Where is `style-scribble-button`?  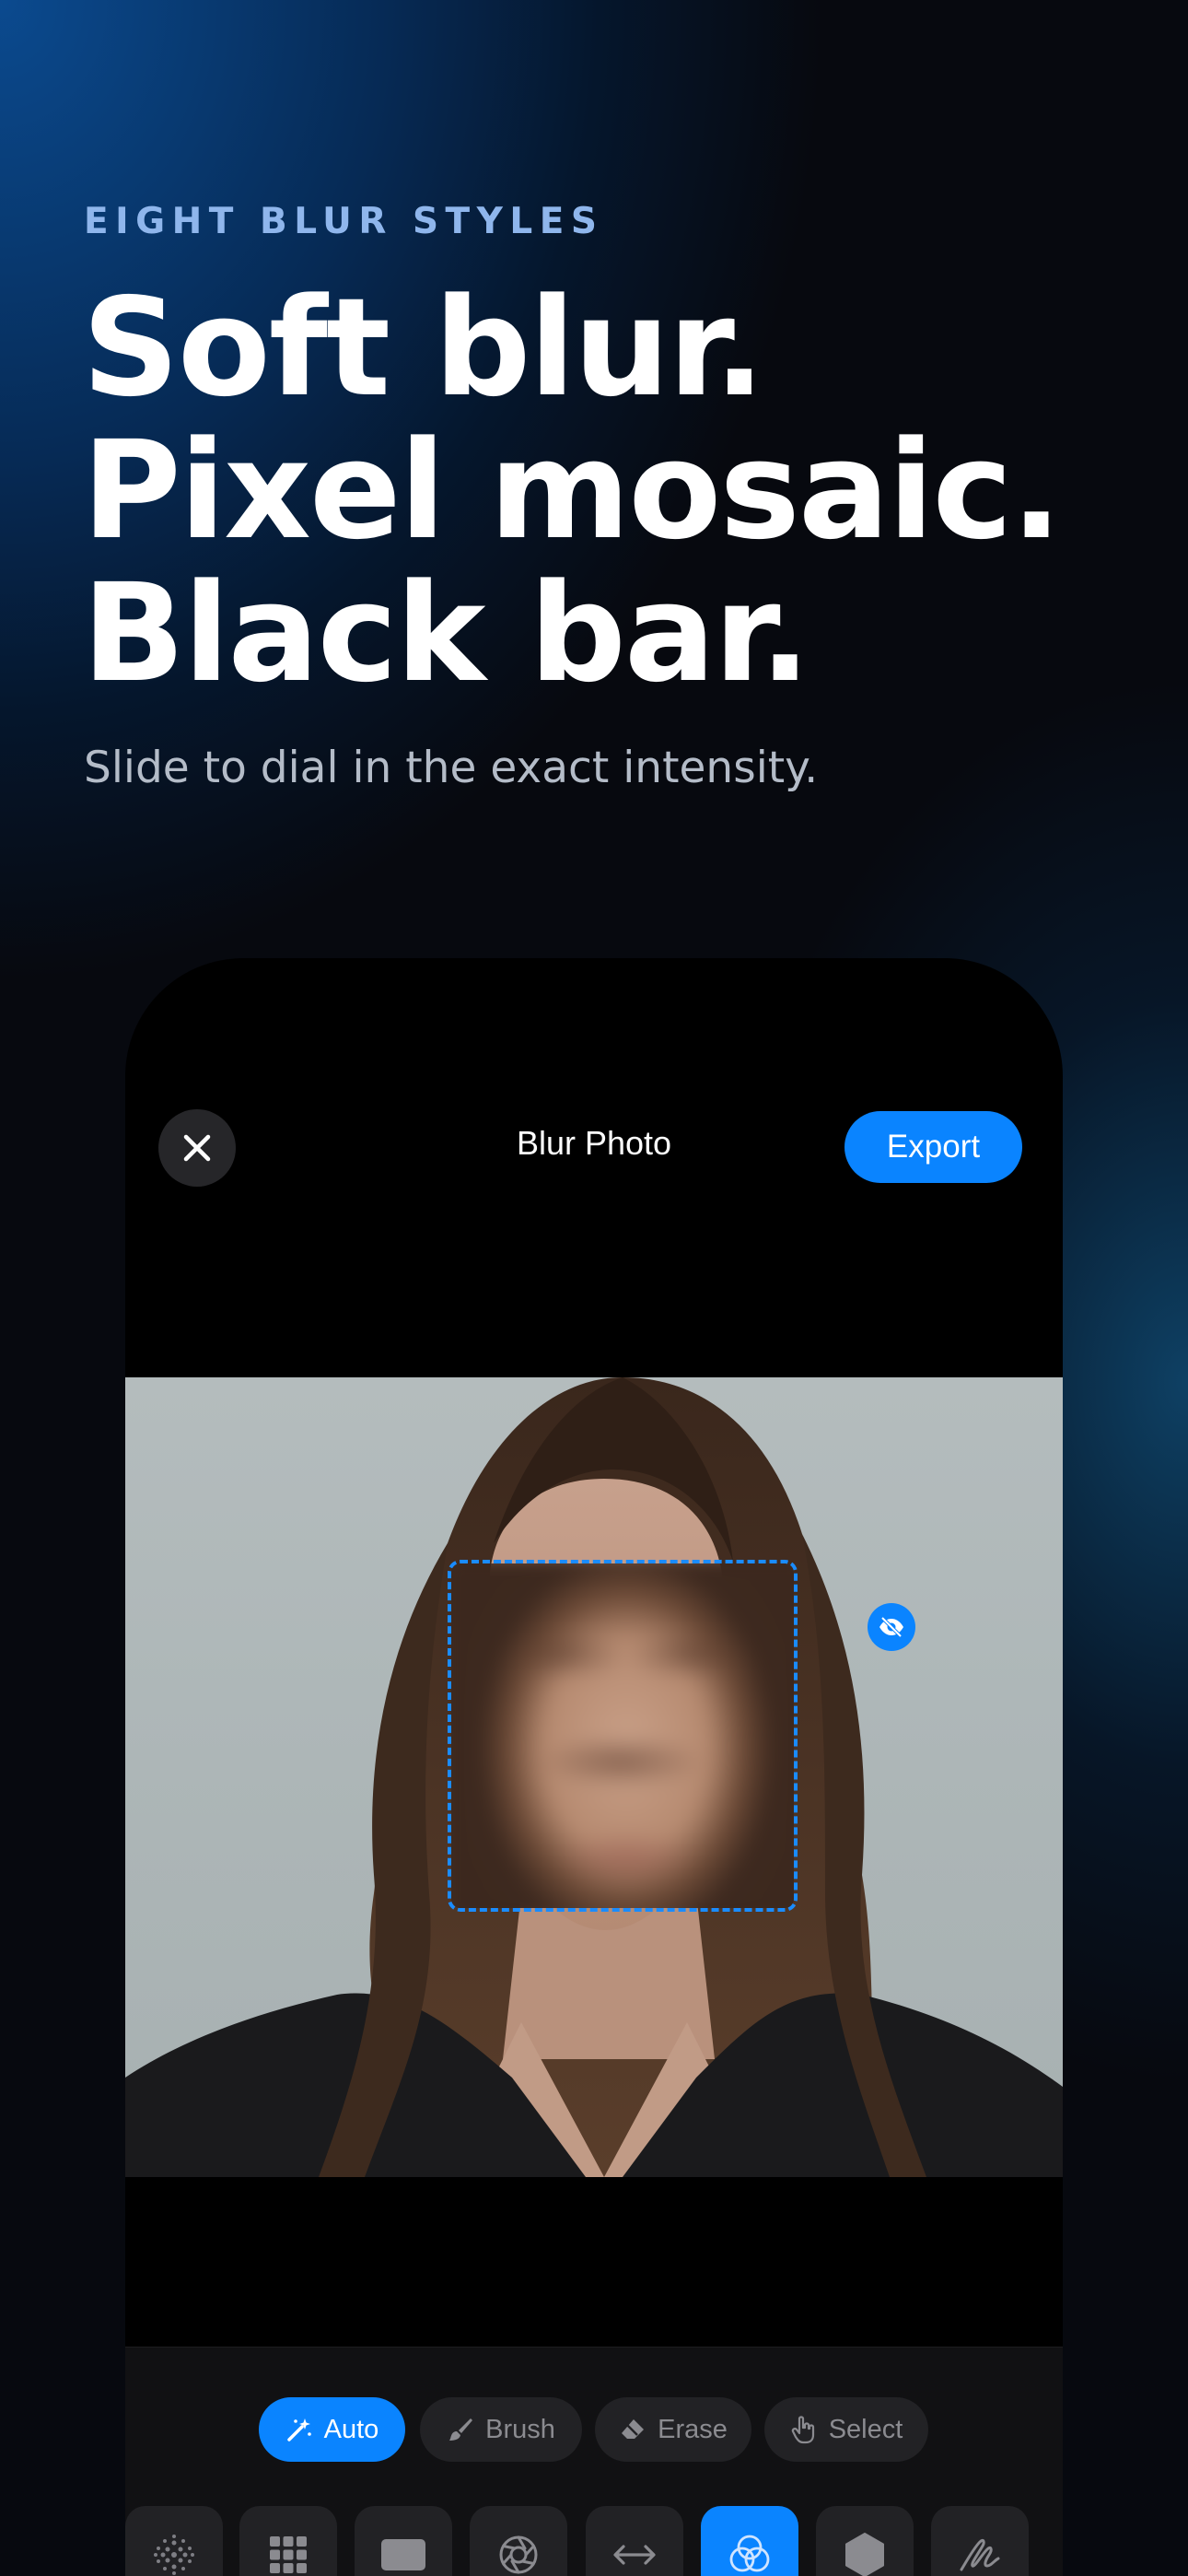 style-scribble-button is located at coordinates (980, 2541).